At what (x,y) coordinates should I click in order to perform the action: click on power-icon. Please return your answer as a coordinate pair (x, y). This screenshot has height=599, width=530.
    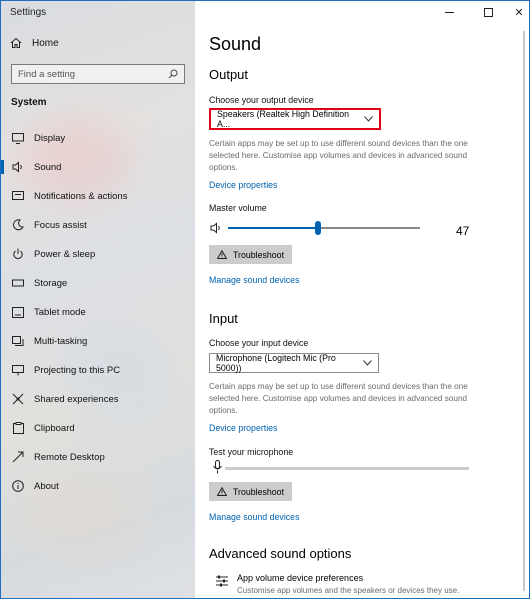
    Looking at the image, I should click on (18, 254).